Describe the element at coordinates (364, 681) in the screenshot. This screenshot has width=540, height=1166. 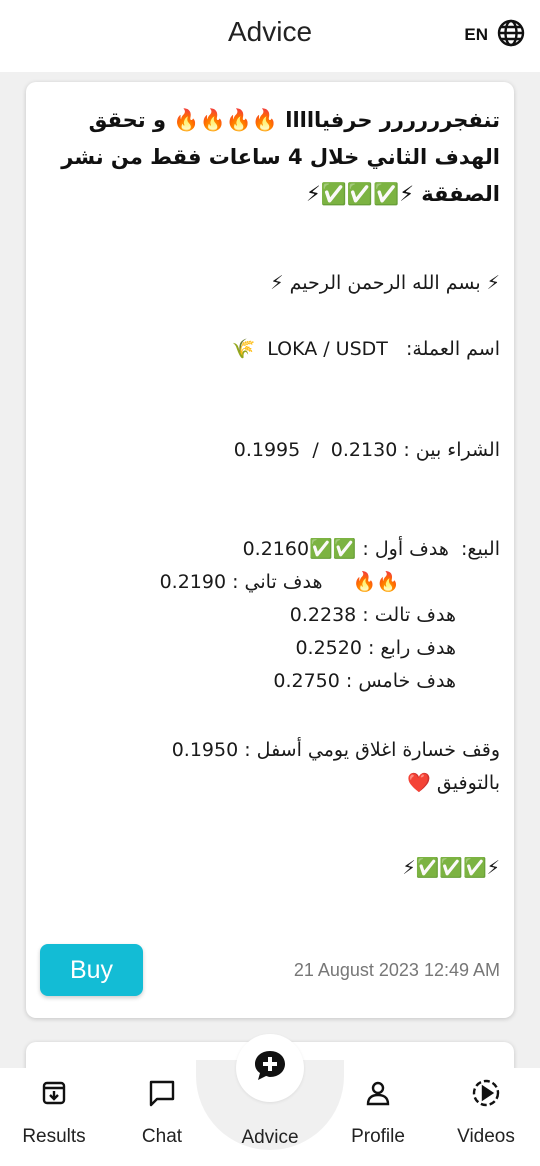
I see `post-line: هدف خامس : 0.2750` at that location.